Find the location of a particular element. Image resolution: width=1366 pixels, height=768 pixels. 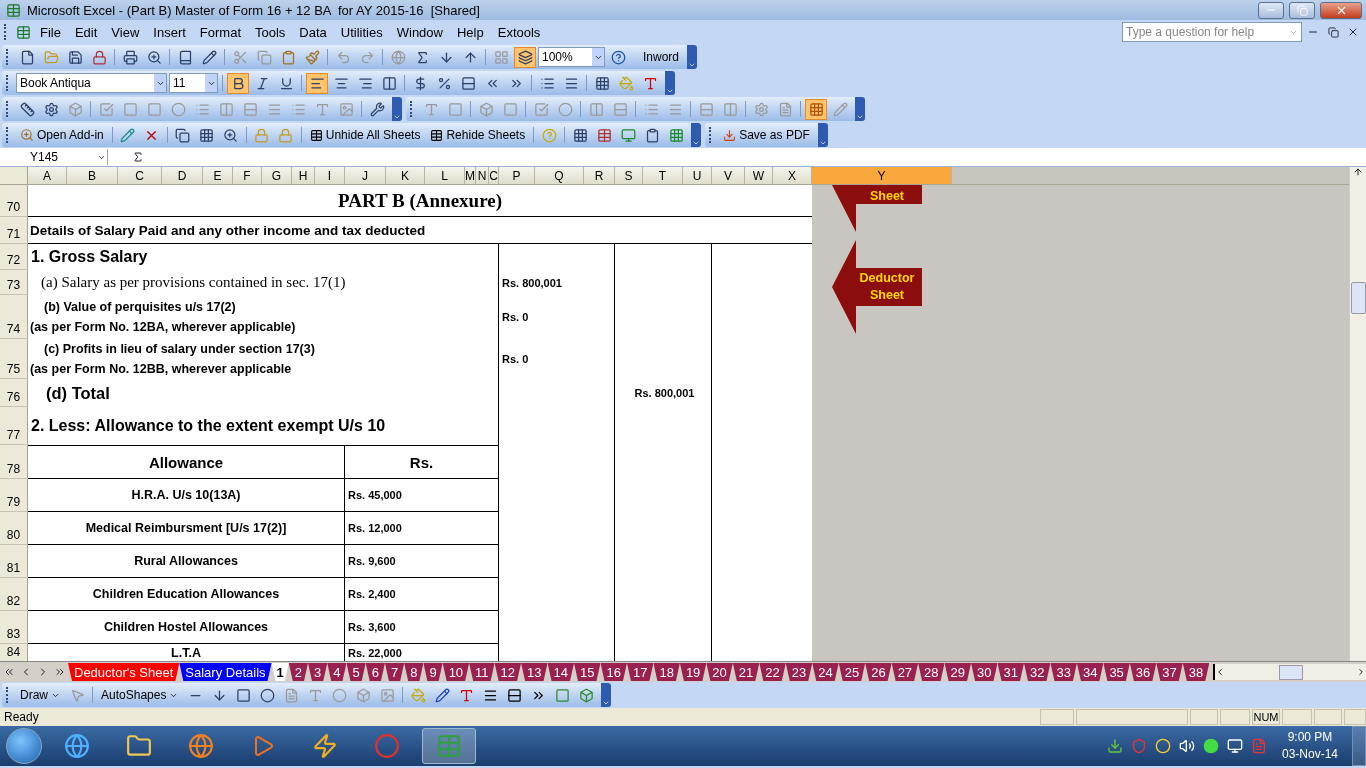

sheet-tab: 23 is located at coordinates (799, 672).